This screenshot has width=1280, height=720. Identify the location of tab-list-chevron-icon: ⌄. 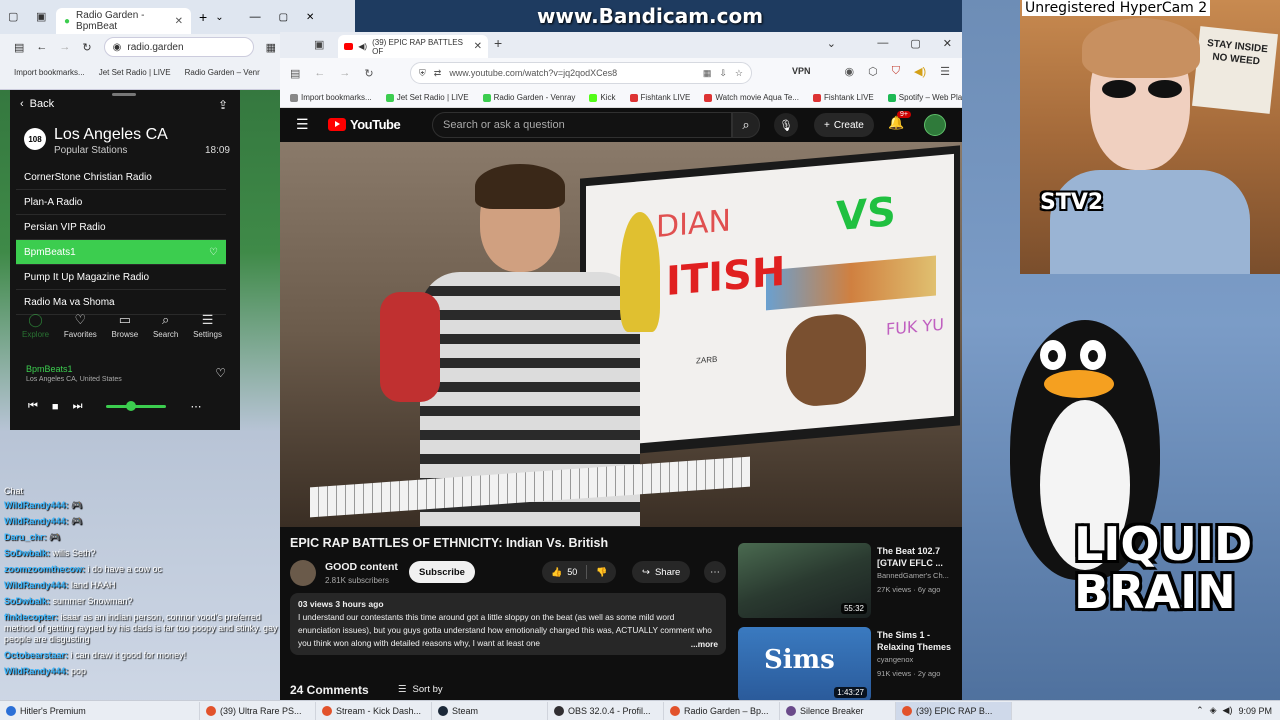
(219, 17).